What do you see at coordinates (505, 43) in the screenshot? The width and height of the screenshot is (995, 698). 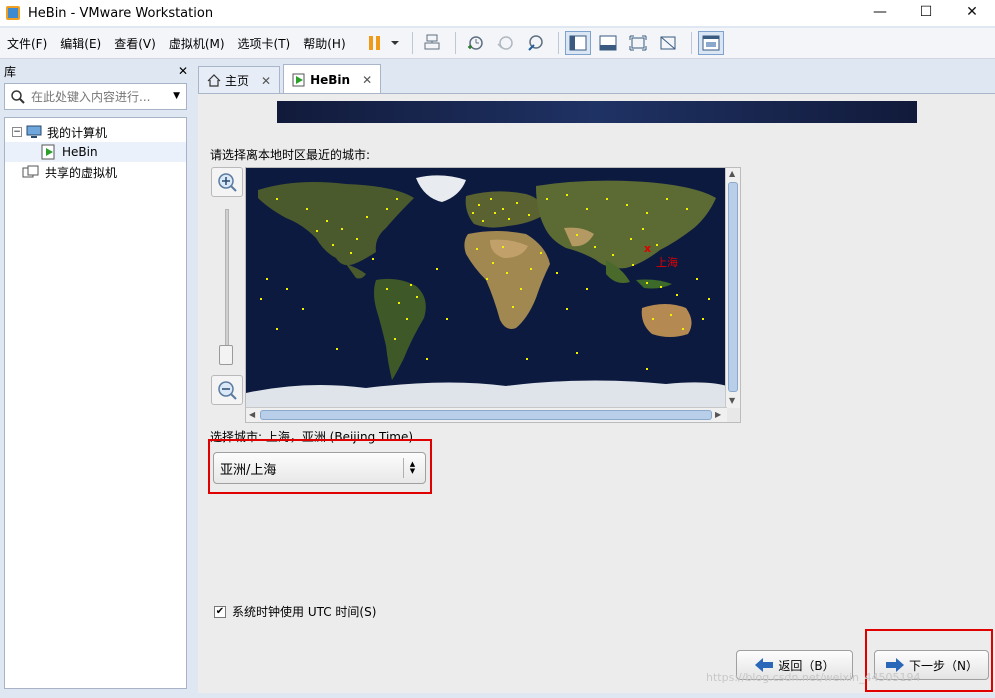 I see `revert-snapshot-icon` at bounding box center [505, 43].